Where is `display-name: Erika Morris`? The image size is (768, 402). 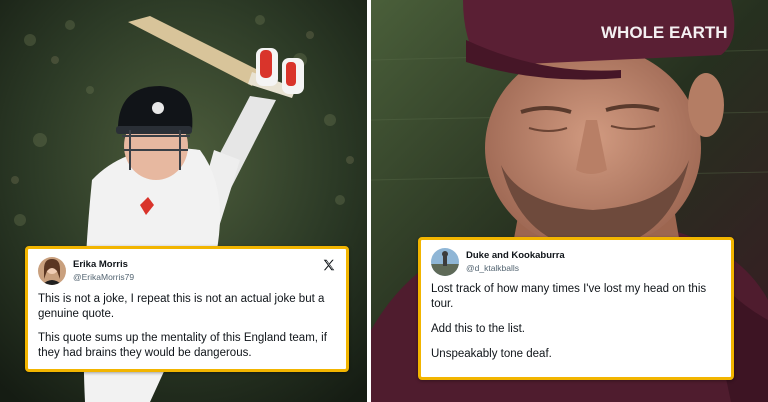
display-name: Erika Morris is located at coordinates (103, 265).